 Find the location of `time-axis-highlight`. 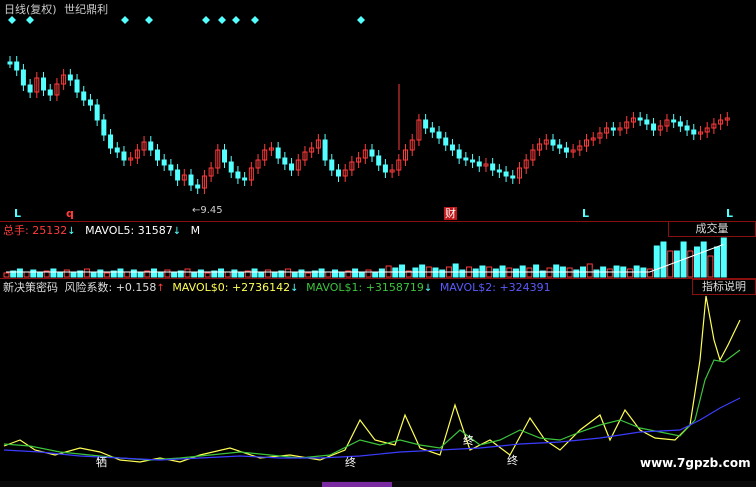

time-axis-highlight is located at coordinates (357, 484).